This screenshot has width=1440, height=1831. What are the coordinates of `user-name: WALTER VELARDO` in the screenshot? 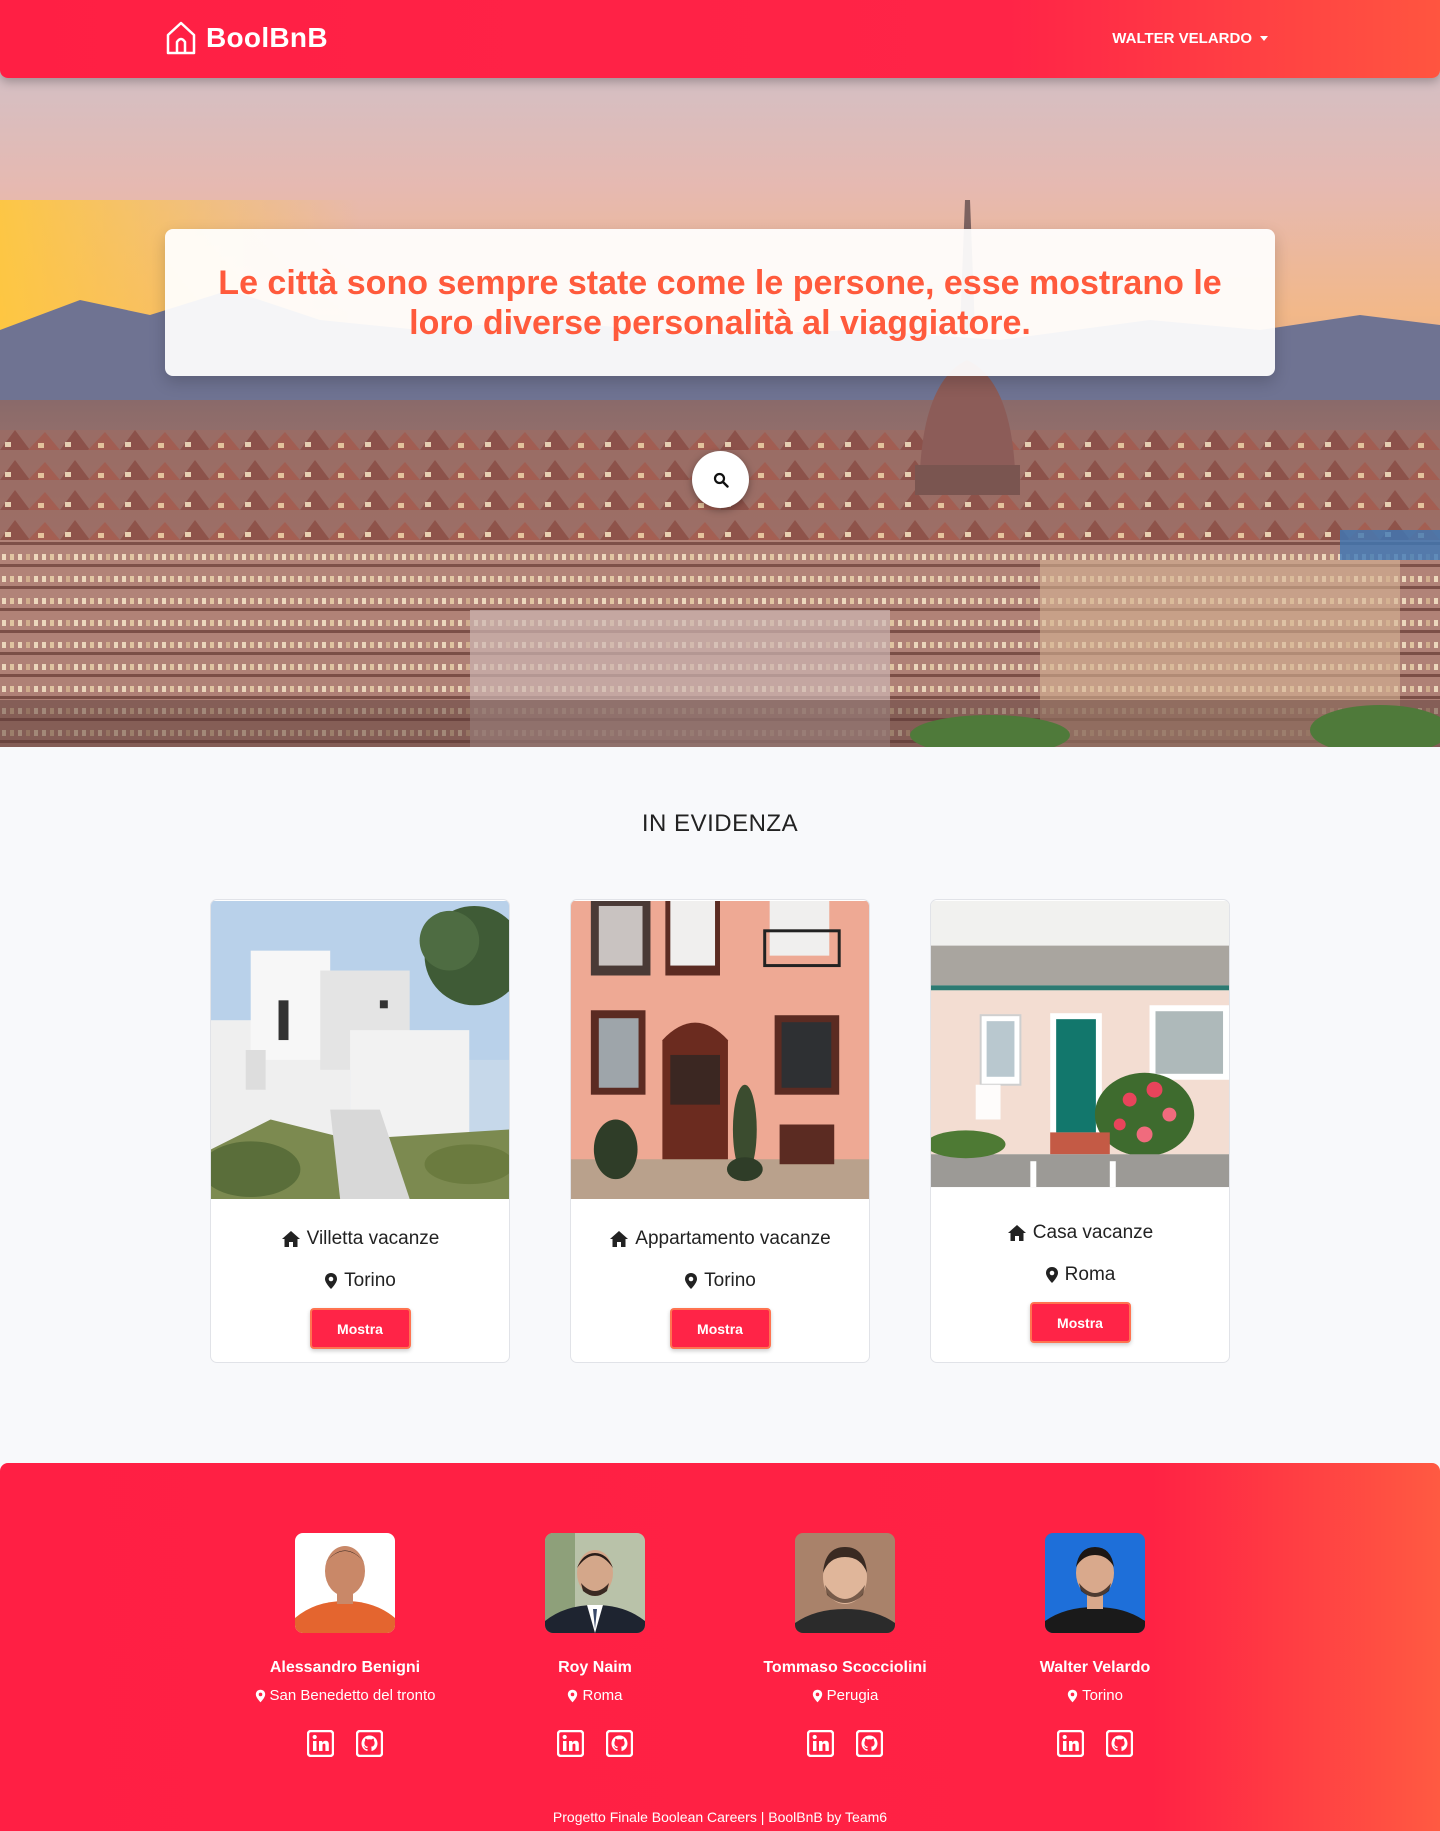 It's located at (1182, 38).